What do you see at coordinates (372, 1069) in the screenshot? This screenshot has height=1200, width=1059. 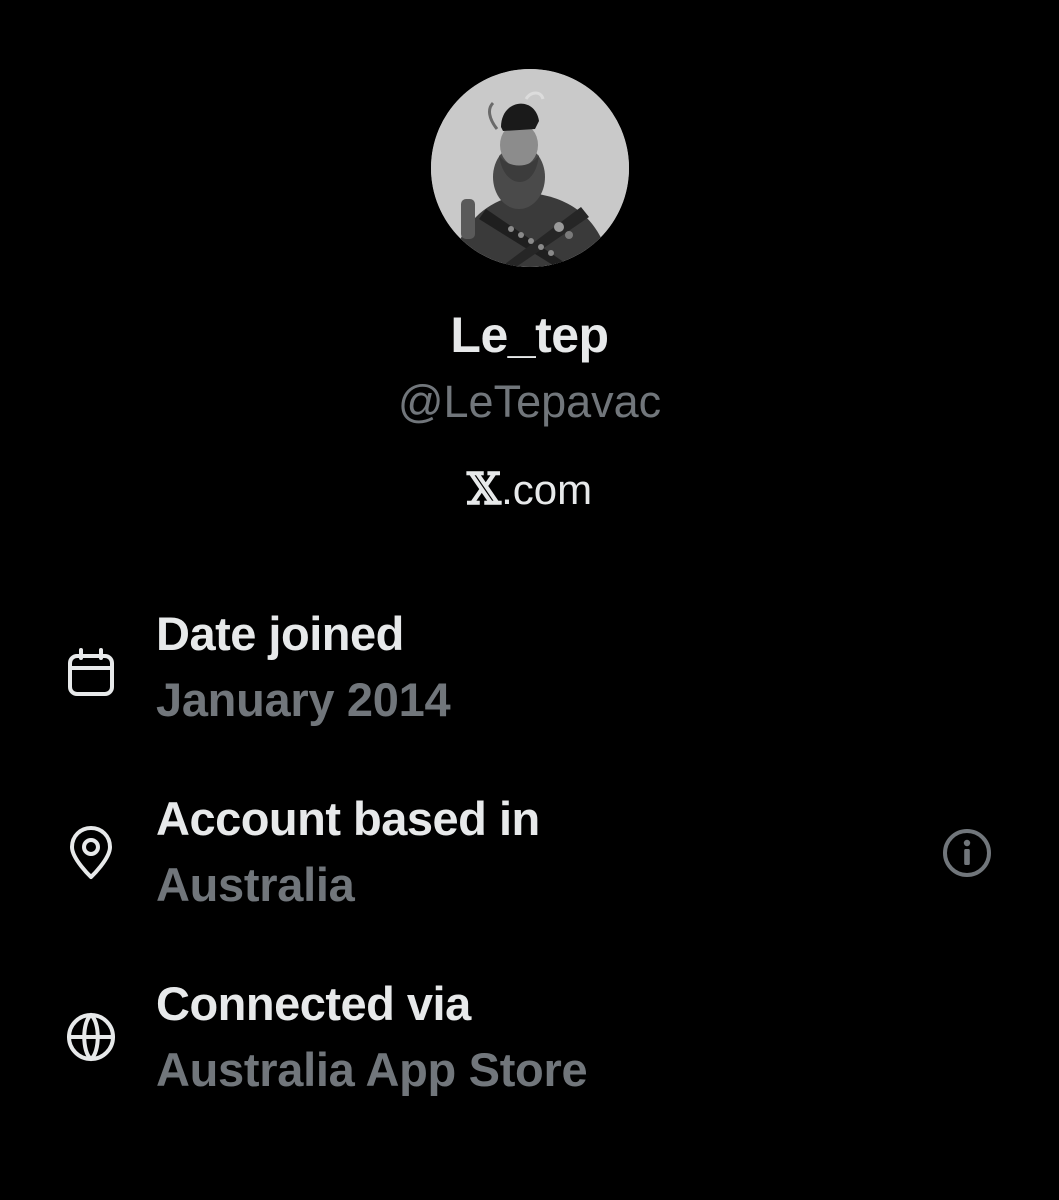 I see `connected-via-value: Australia App Store` at bounding box center [372, 1069].